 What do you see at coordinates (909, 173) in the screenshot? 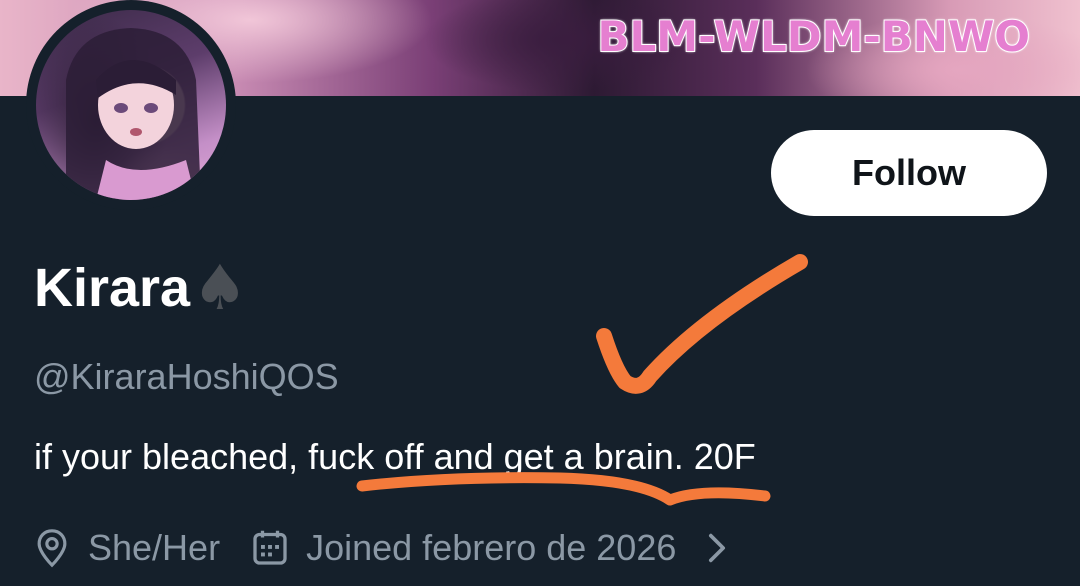
I see `follow-button: Follow` at bounding box center [909, 173].